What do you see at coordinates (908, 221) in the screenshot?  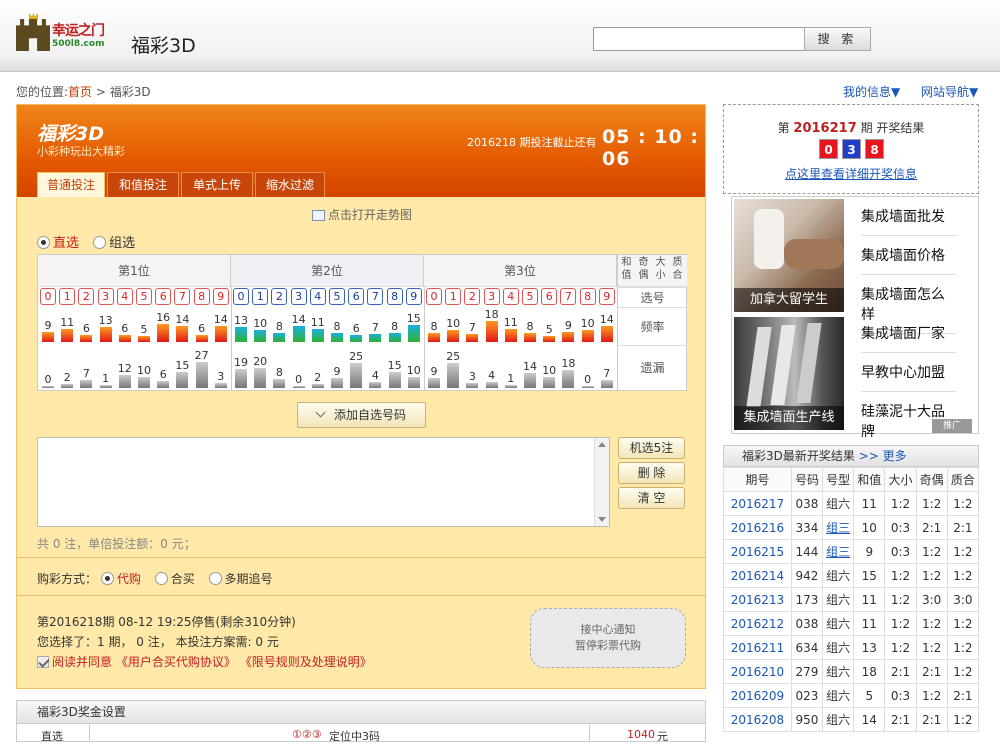 I see `ad-link-1: 集成墙面批发` at bounding box center [908, 221].